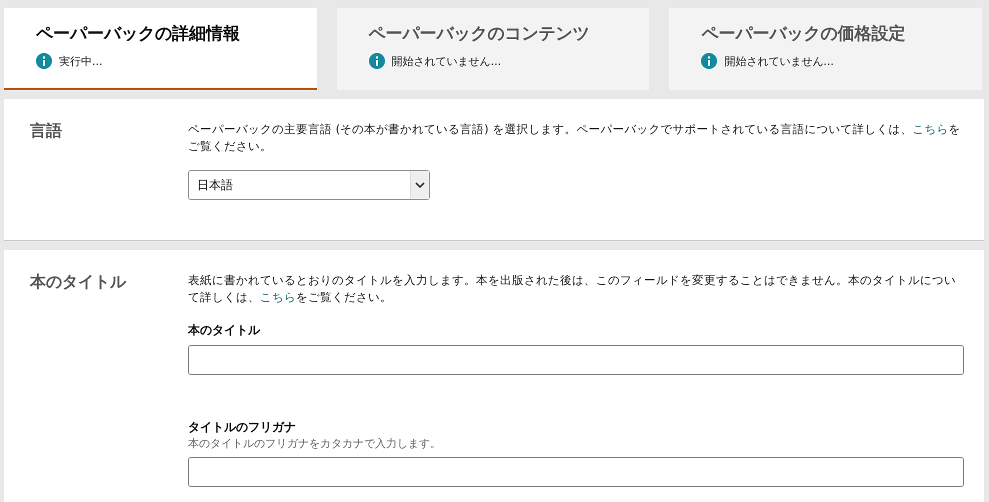 The image size is (989, 502). What do you see at coordinates (575, 138) in the screenshot?
I see `section-description: ペーパーバックの主要言語 (その本が書かれている言語) を選択します。ペーパーバックでサポートされている言語について詳しくは、こちら をご覧ください。` at bounding box center [575, 138].